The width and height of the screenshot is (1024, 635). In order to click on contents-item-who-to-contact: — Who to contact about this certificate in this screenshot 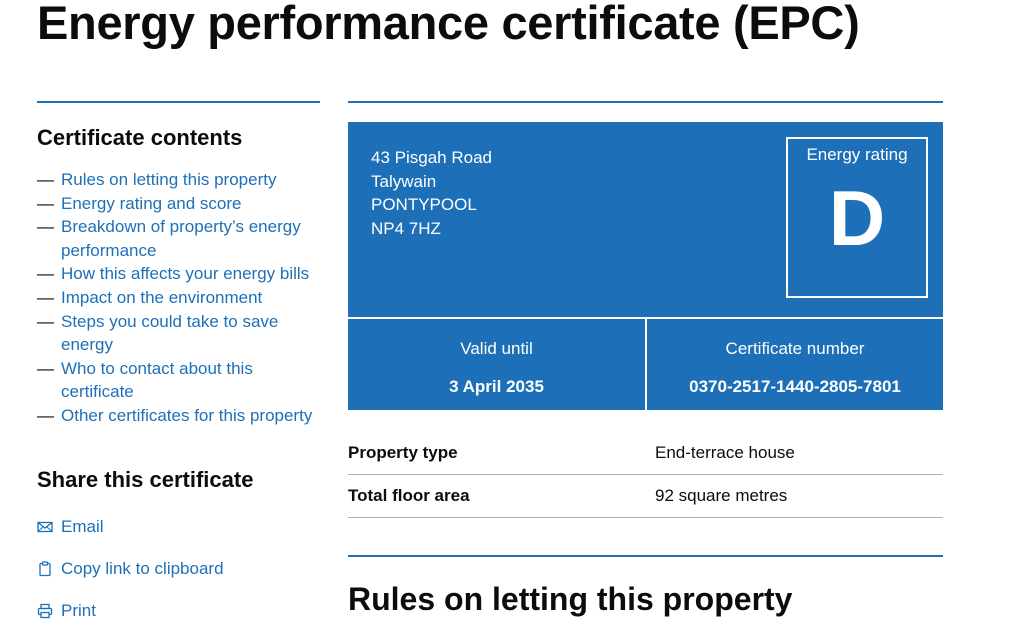, I will do `click(145, 380)`.